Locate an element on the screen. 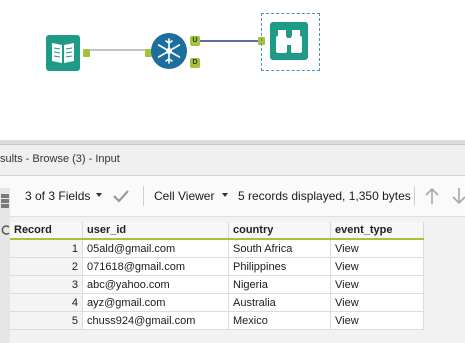 Image resolution: width=465 pixels, height=343 pixels. cell-user-id: abc@yahoo.com is located at coordinates (155, 284).